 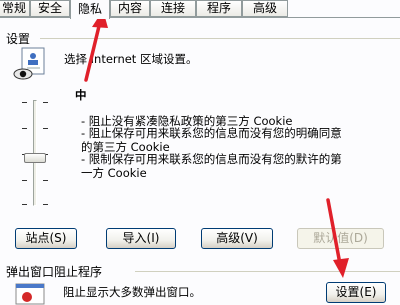 What do you see at coordinates (211, 140) in the screenshot?
I see `privacy-bullet-2: - 阻止保存可用来联系您的信息而没有您的明确同意 的第三方 Cookie` at bounding box center [211, 140].